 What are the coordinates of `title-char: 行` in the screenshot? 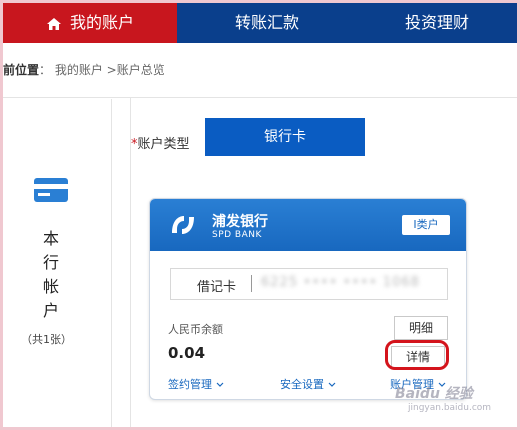 It's located at (50, 262).